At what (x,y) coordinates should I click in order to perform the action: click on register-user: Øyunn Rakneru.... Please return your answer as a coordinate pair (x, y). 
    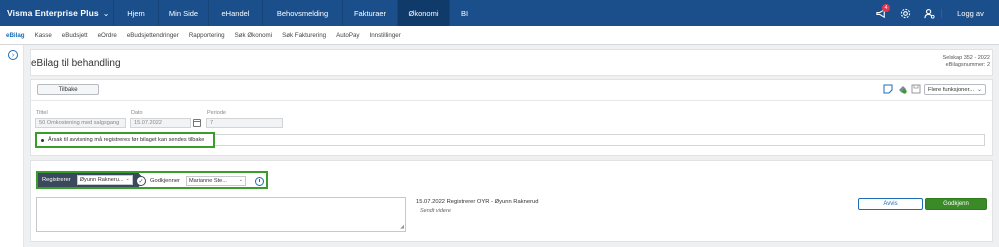
    Looking at the image, I should click on (101, 180).